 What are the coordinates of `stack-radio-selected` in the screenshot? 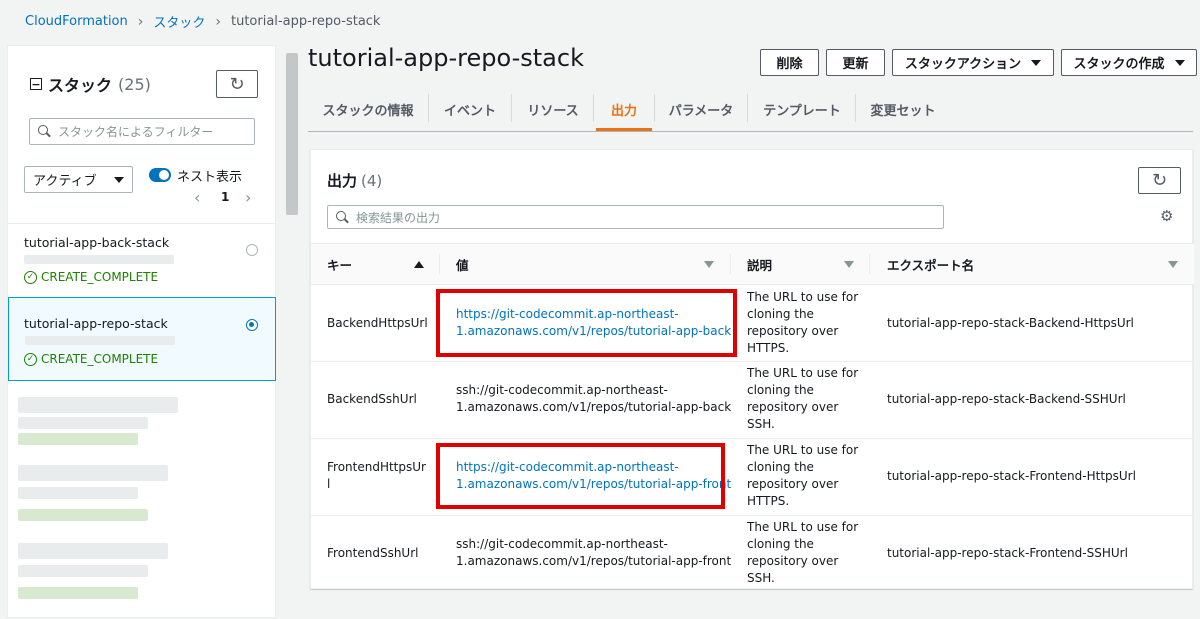 It's located at (252, 325).